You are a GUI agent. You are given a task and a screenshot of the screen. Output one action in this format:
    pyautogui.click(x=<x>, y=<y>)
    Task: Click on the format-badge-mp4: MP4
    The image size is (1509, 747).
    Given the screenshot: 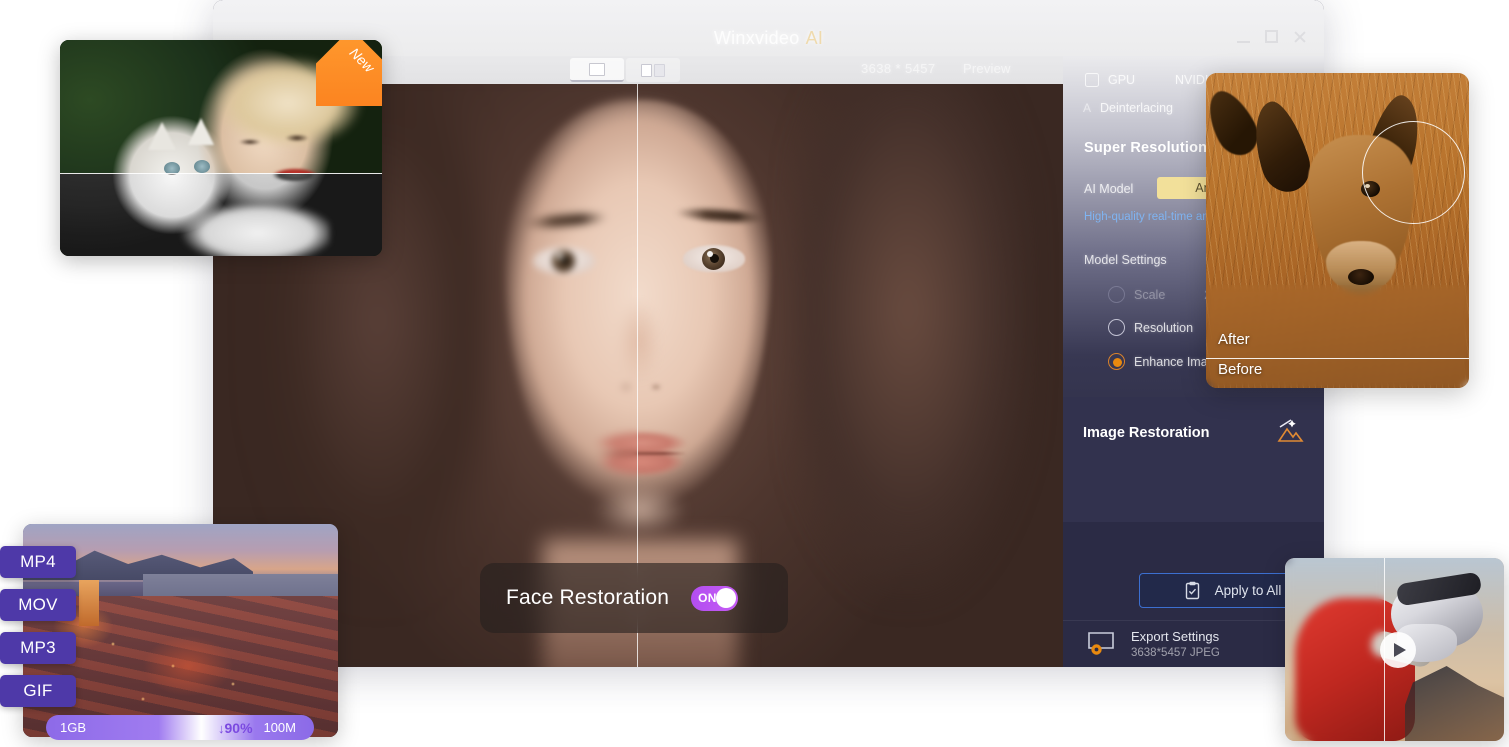 What is the action you would take?
    pyautogui.click(x=38, y=562)
    